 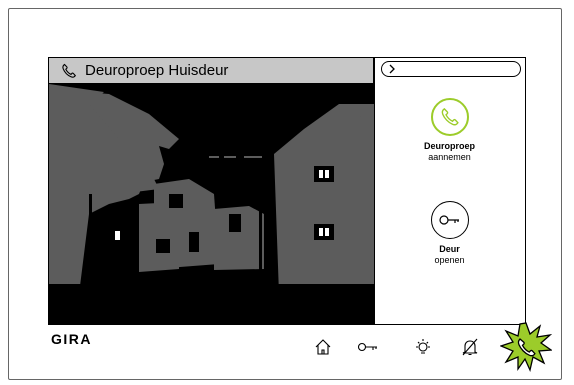 What do you see at coordinates (323, 347) in the screenshot?
I see `home-icon` at bounding box center [323, 347].